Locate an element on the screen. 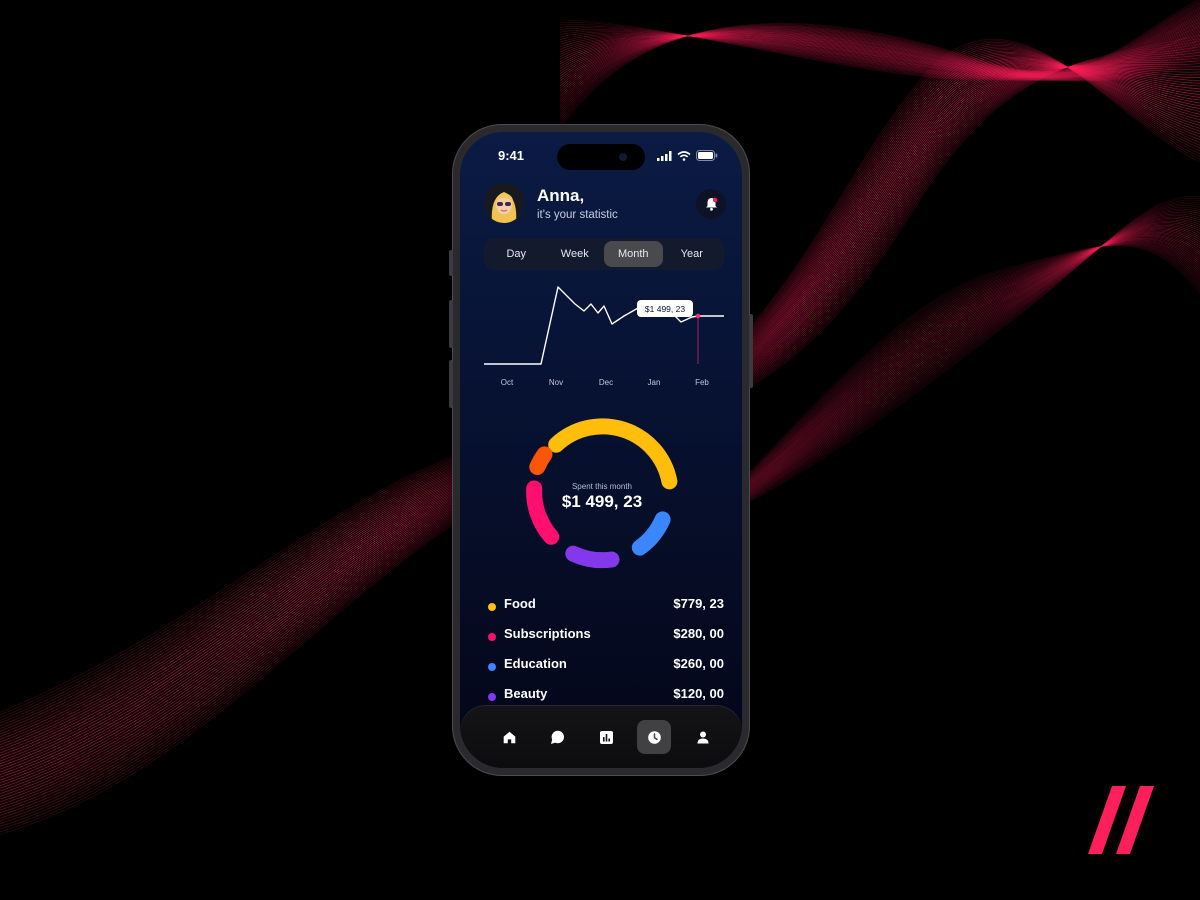 Image resolution: width=1200 pixels, height=900 pixels. category-name: Beauty is located at coordinates (526, 693).